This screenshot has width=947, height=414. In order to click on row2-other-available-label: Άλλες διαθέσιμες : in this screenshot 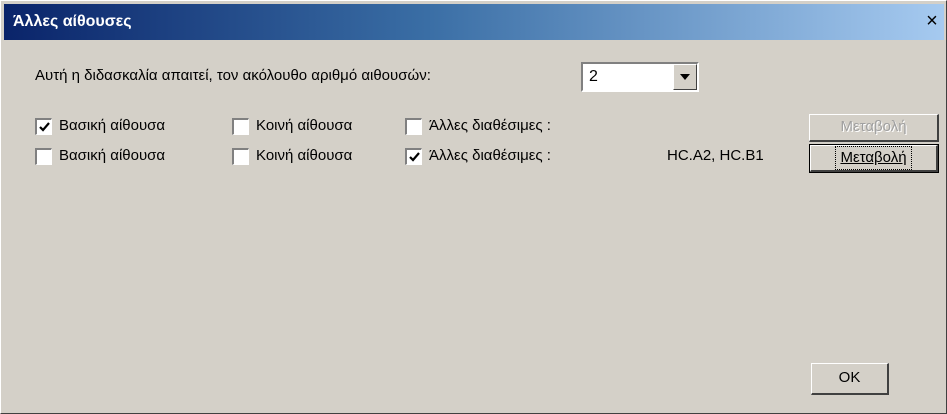, I will do `click(490, 155)`.